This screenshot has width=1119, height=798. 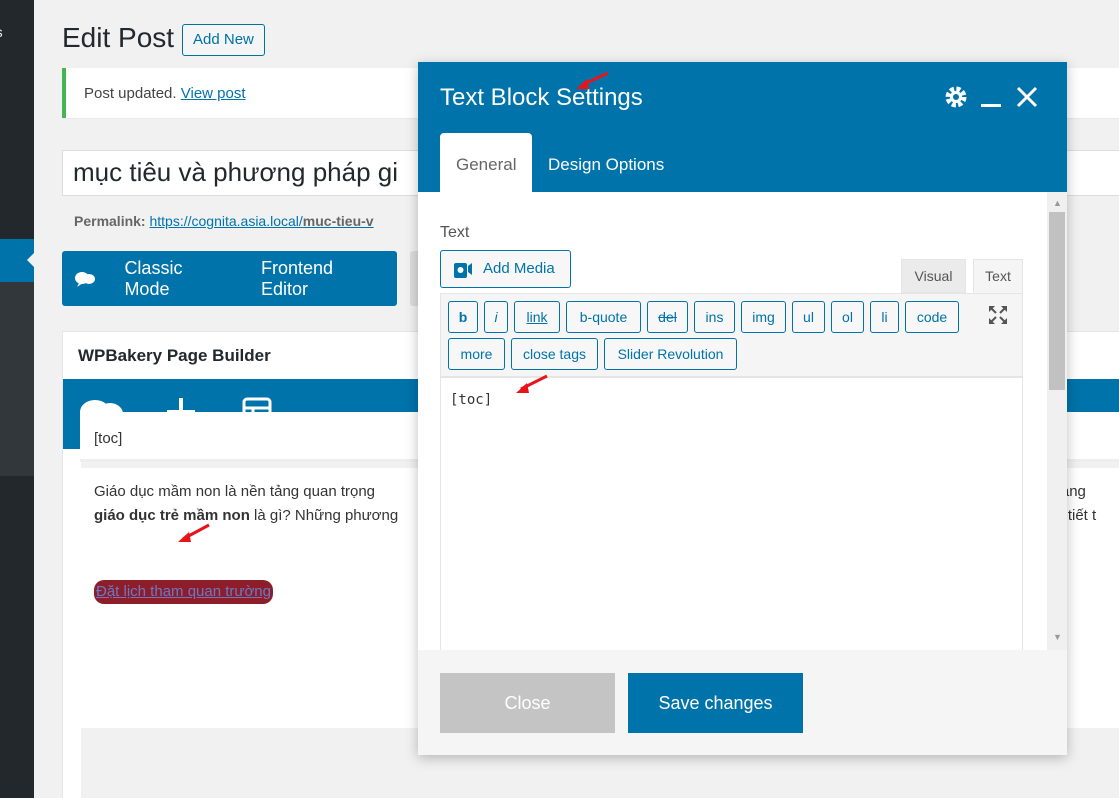 I want to click on qt-close-tags-button: close tags, so click(x=554, y=354).